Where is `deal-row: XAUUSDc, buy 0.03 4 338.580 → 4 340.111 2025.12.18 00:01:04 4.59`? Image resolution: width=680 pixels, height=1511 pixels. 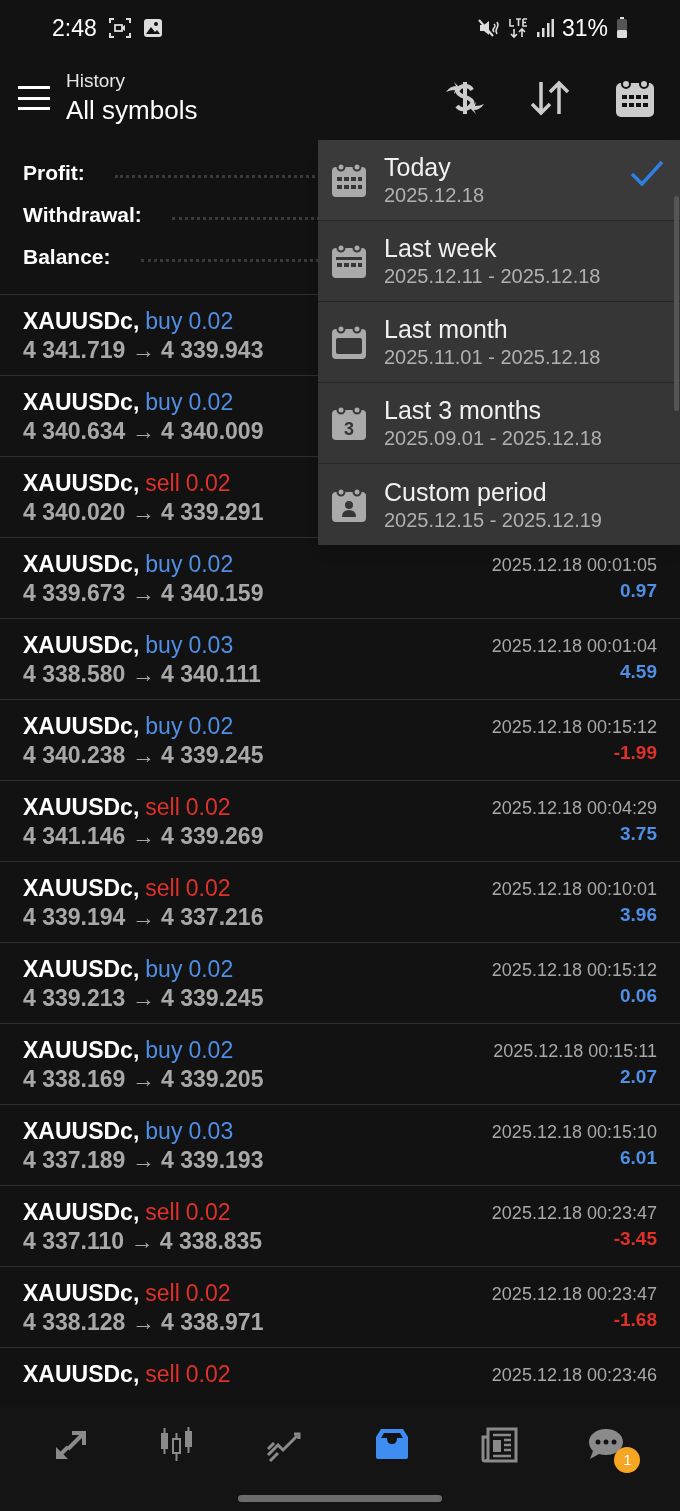
deal-row: XAUUSDc, buy 0.03 4 338.580 → 4 340.111 2025.12.18 00:01:04 4.59 is located at coordinates (340, 659).